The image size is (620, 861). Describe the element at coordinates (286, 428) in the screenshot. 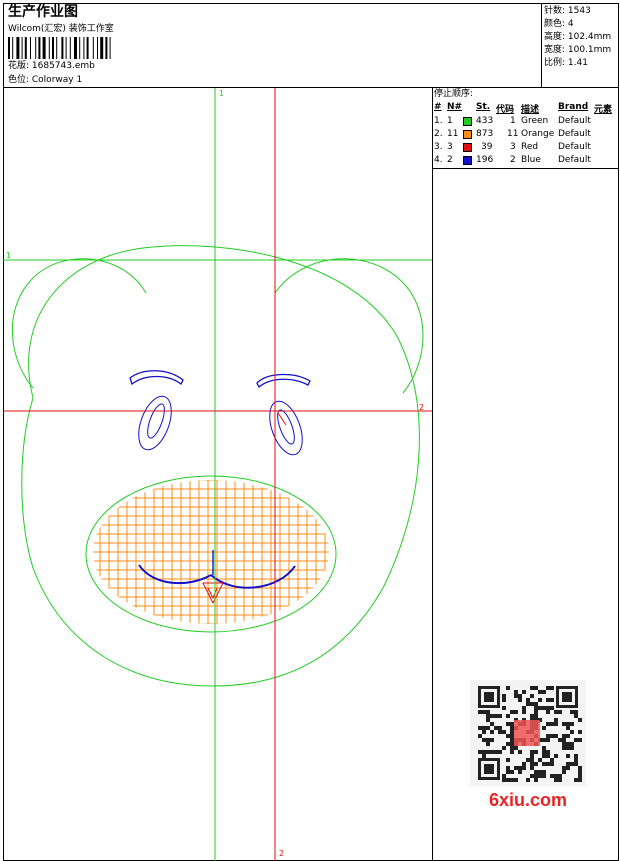

I see `right-eye` at that location.